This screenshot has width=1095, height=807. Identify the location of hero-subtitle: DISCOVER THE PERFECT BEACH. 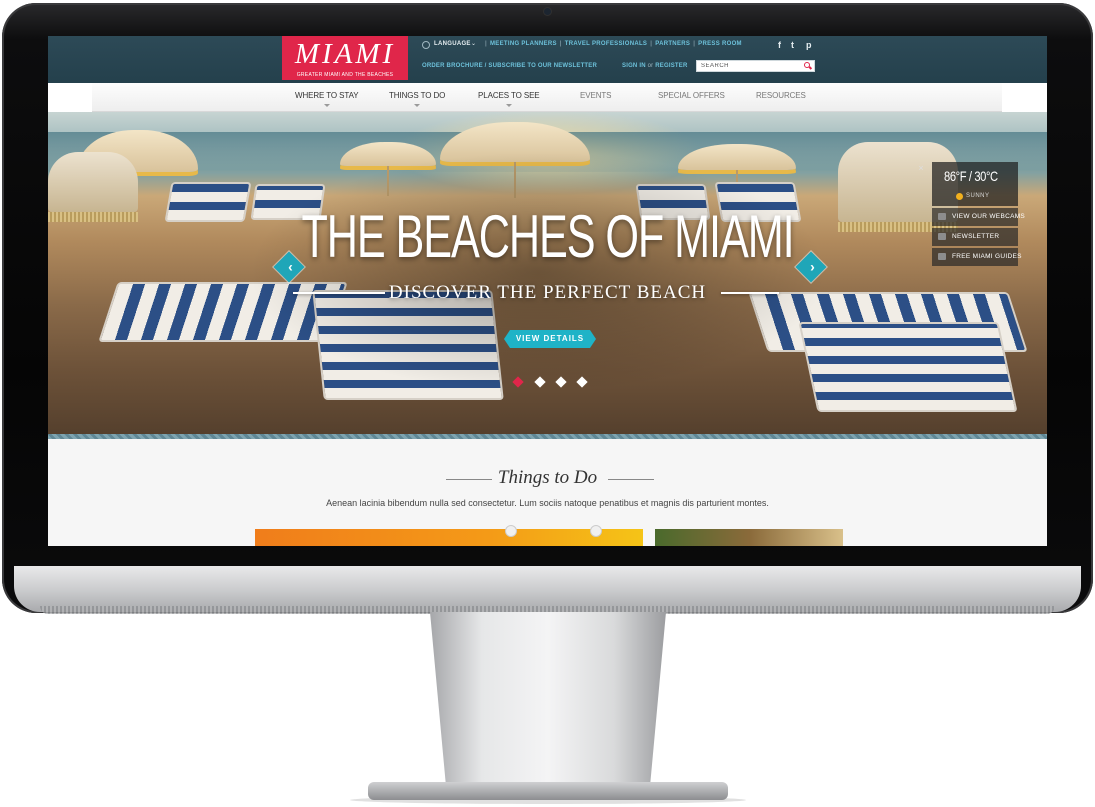
(547, 292).